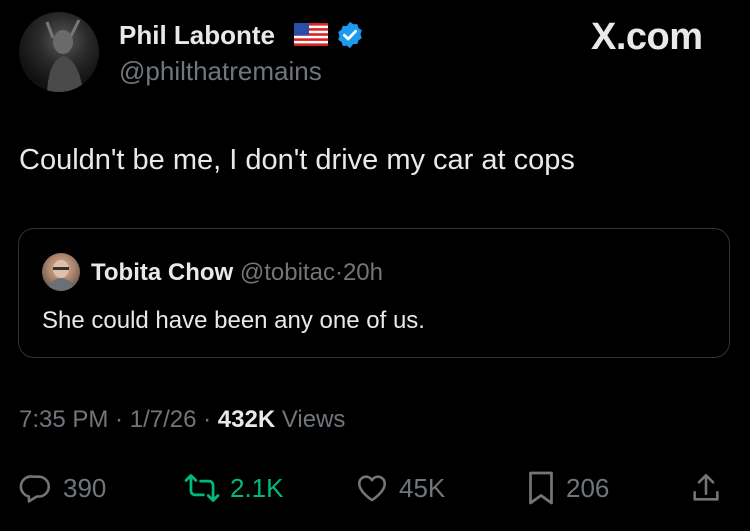 The image size is (750, 531). What do you see at coordinates (237, 273) in the screenshot?
I see `quote-header: Tobita Chow @tobitac·20h` at bounding box center [237, 273].